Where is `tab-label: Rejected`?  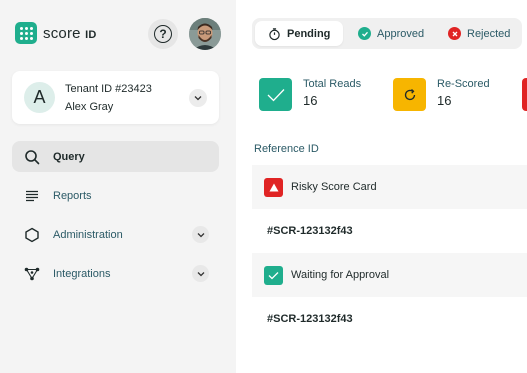 tab-label: Rejected is located at coordinates (489, 33).